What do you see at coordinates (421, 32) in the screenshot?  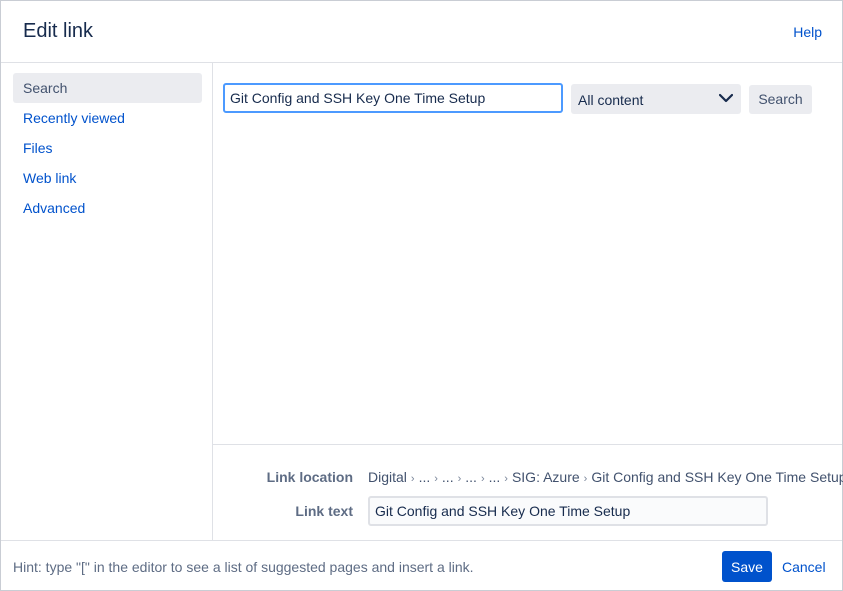 I see `dialog-header: Edit link Help` at bounding box center [421, 32].